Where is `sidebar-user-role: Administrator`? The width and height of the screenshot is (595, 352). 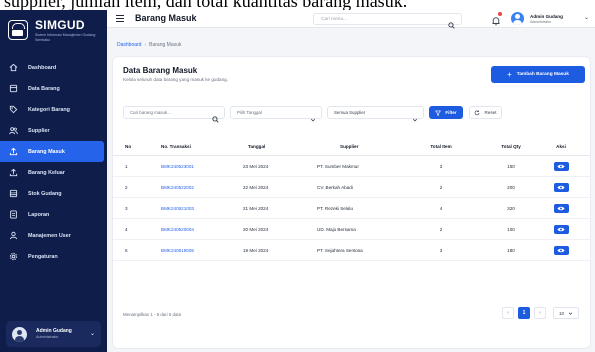
sidebar-user-role: Administrator is located at coordinates (47, 337).